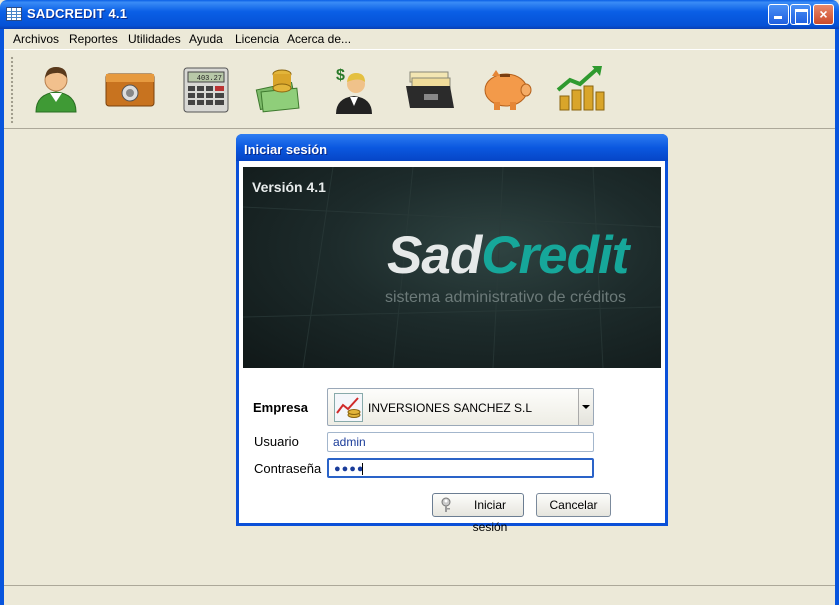  Describe the element at coordinates (800, 14) in the screenshot. I see `maximize-button` at that location.